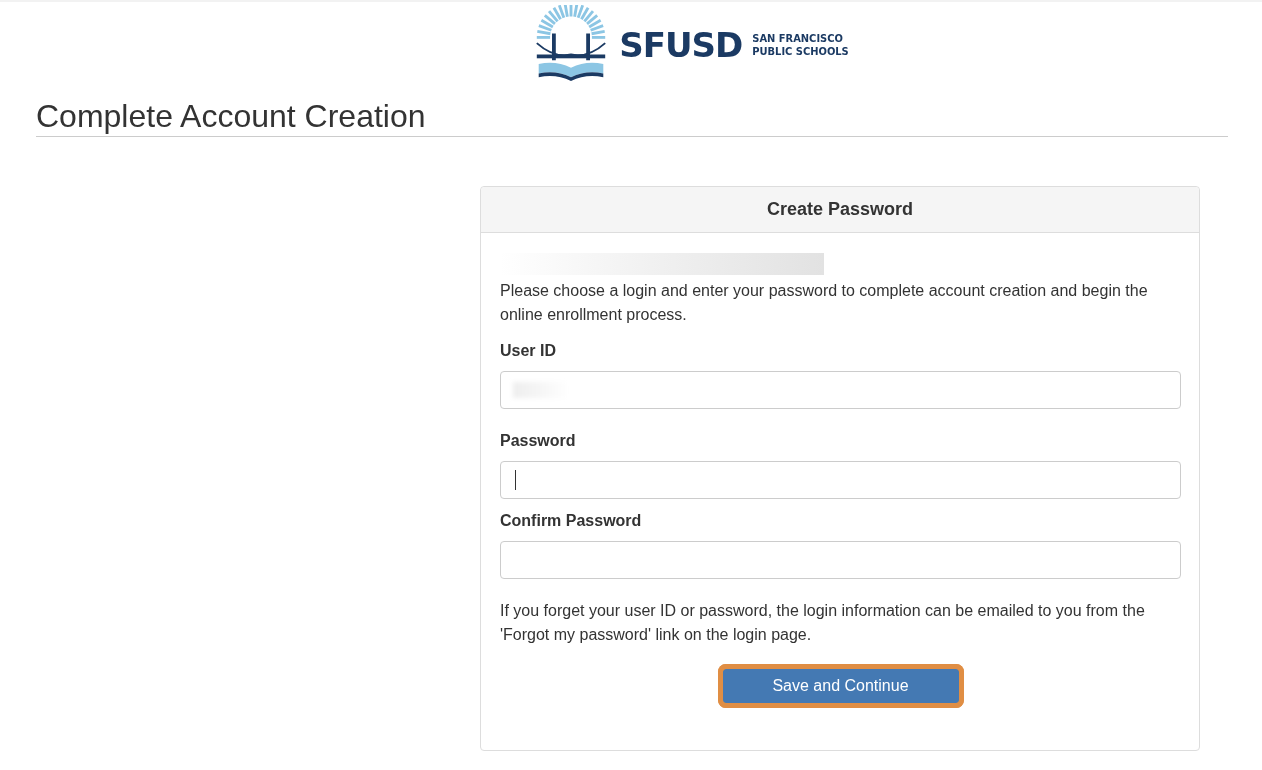  I want to click on help-text: If you forget your user ID or password, the login information can be emailed to you from the 'Forgot my password' link on the login page., so click(823, 623).